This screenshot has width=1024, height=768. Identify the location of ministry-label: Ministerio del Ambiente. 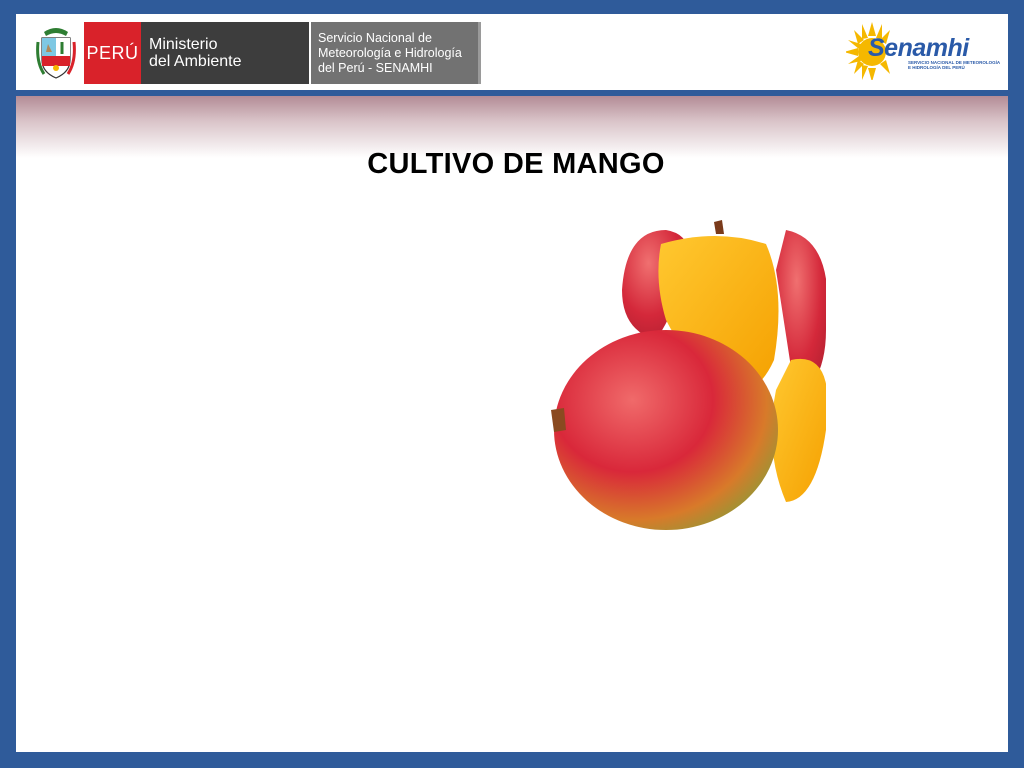
(225, 53).